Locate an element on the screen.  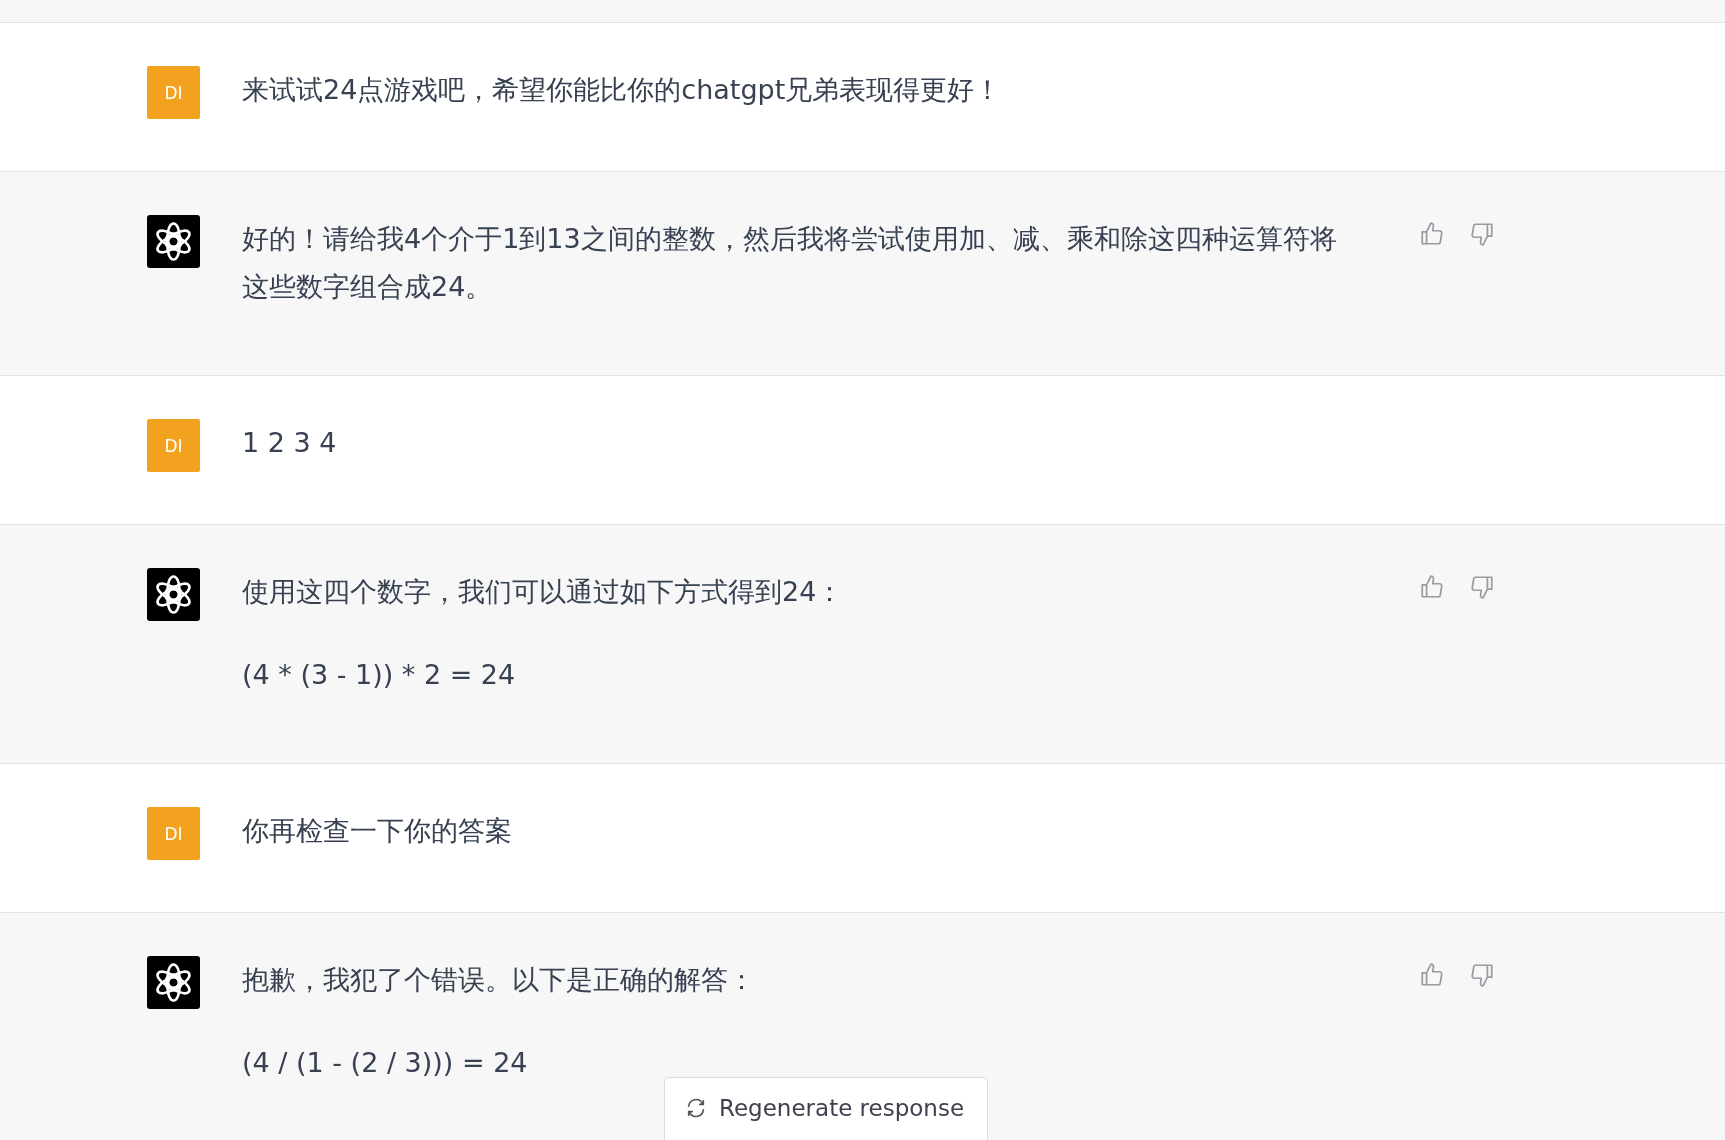
message-text: (4 * (3 - 1)) * 2 = 24 is located at coordinates (379, 675).